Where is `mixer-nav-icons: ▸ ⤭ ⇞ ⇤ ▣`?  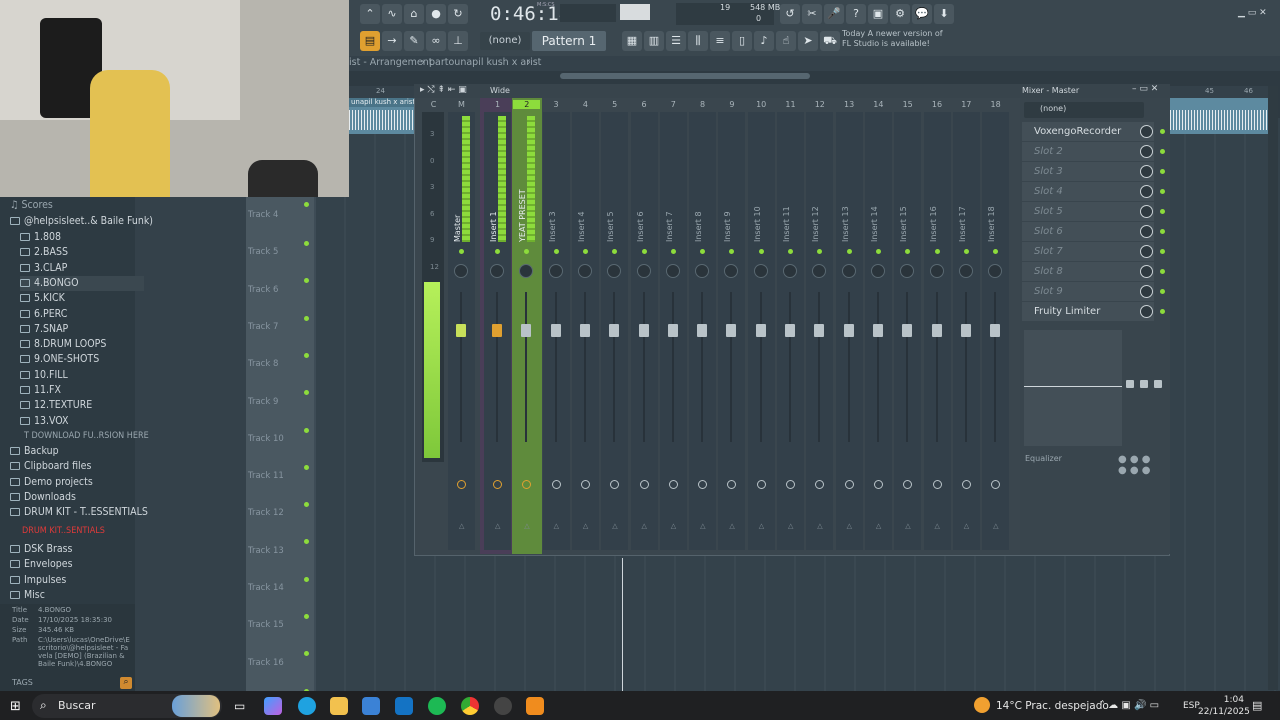 mixer-nav-icons: ▸ ⤭ ⇞ ⇤ ▣ is located at coordinates (443, 90).